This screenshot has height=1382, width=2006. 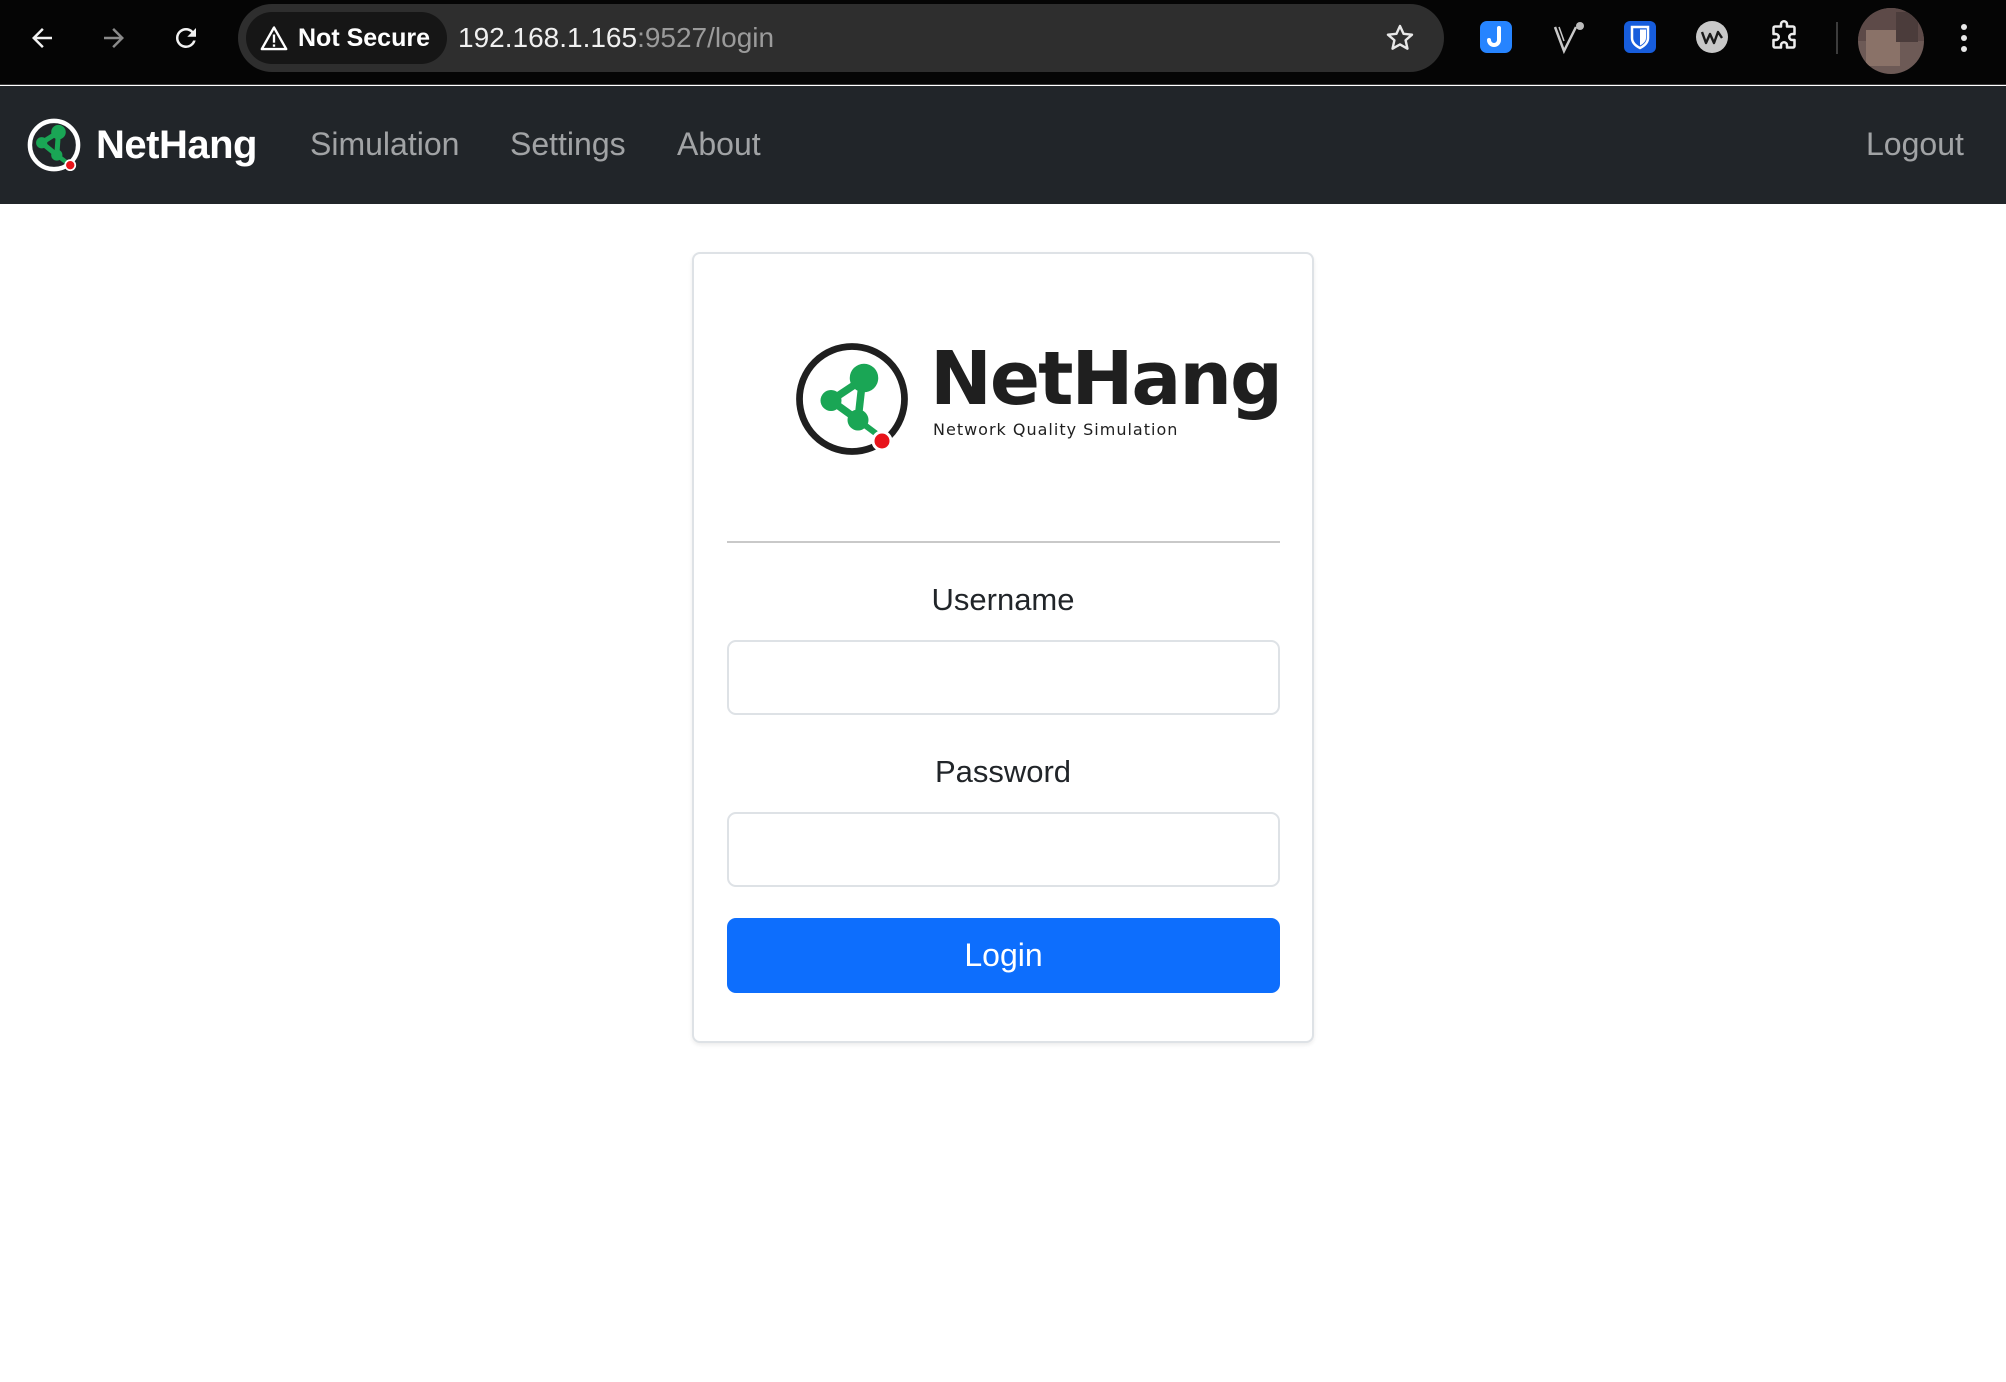 What do you see at coordinates (1056, 429) in the screenshot?
I see `logo-subtitle: Network Quality Simulation` at bounding box center [1056, 429].